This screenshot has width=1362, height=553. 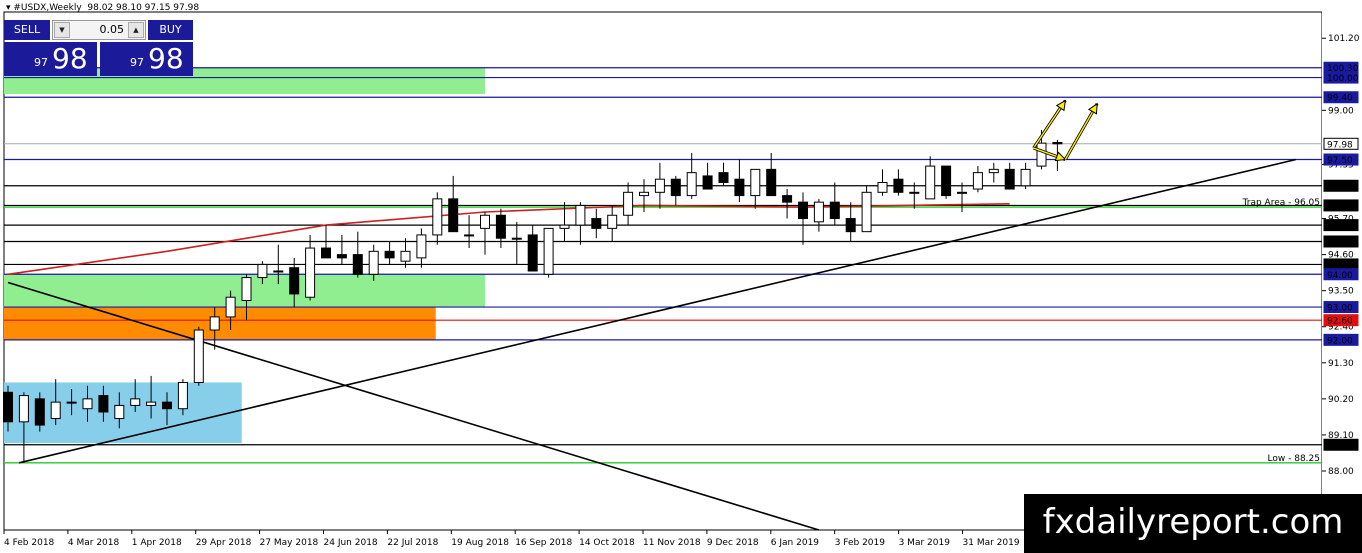 I want to click on price-tag-label: 97.50, so click(x=1340, y=161).